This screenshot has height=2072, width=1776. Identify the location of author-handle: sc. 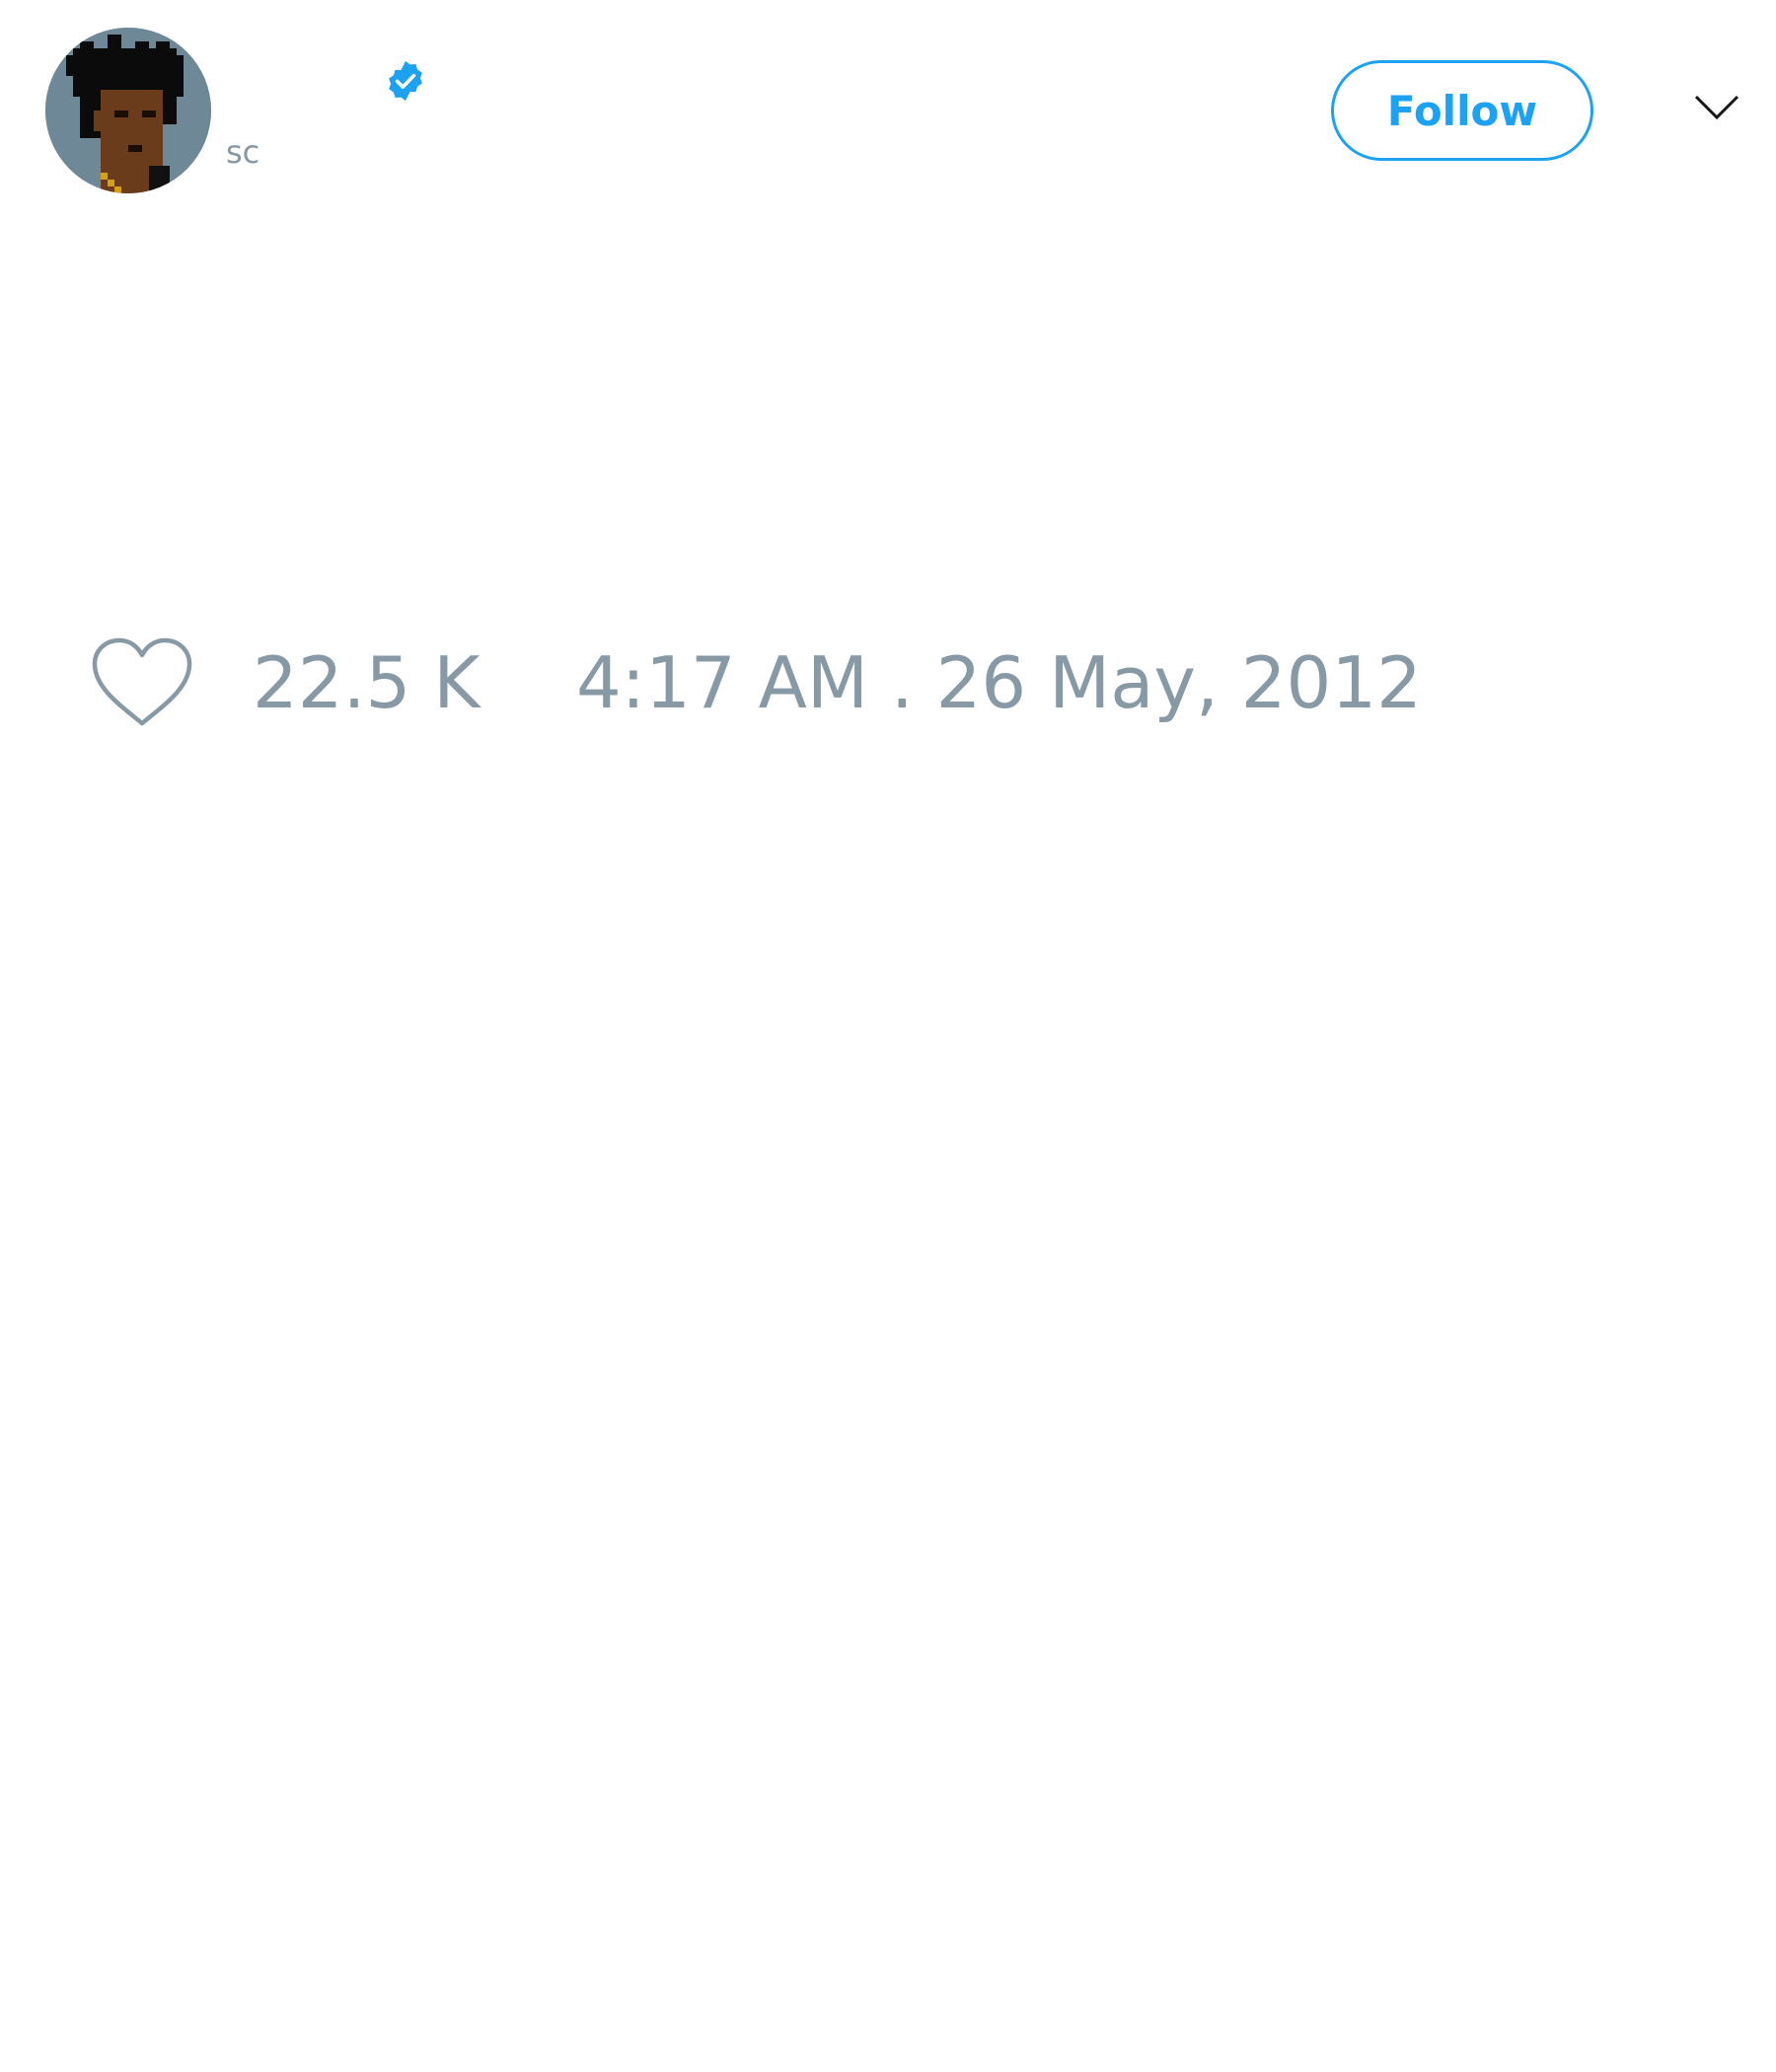
(243, 152).